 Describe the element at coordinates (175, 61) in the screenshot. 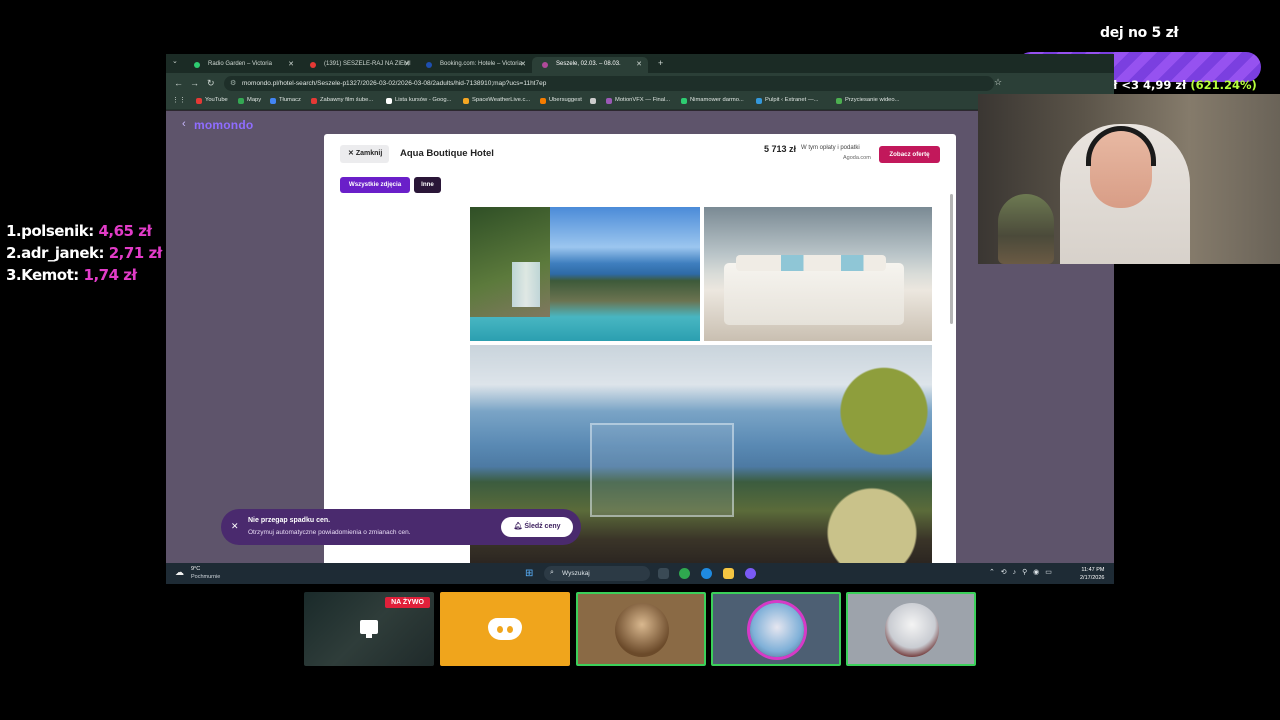

I see `tab-search-icon: ⌄` at that location.